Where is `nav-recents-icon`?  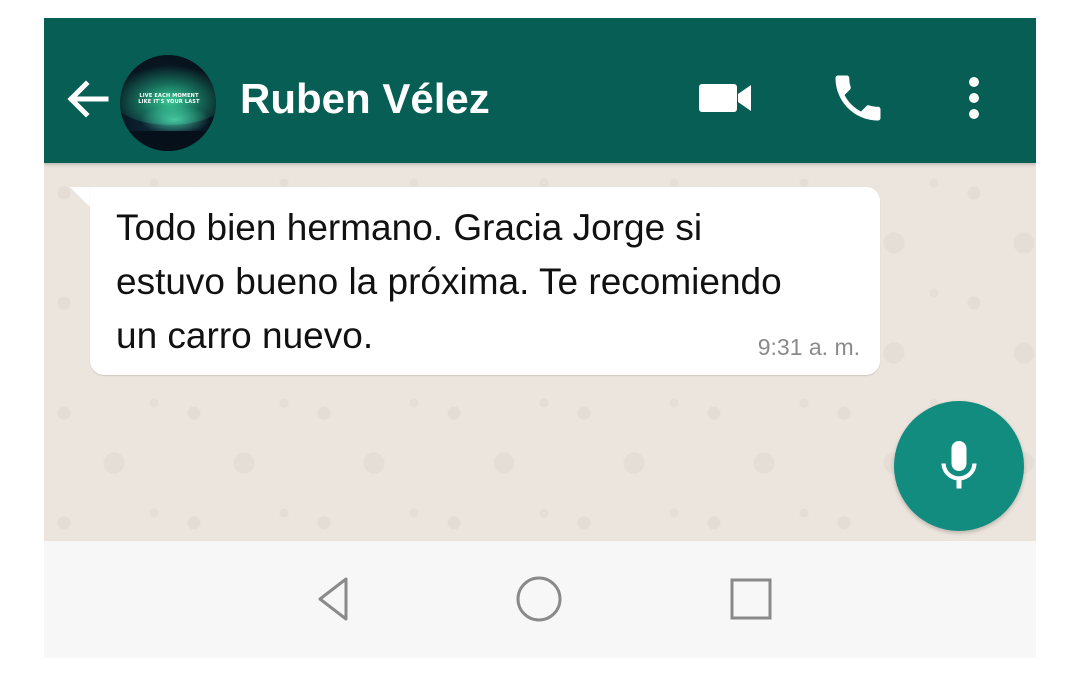
nav-recents-icon is located at coordinates (751, 599).